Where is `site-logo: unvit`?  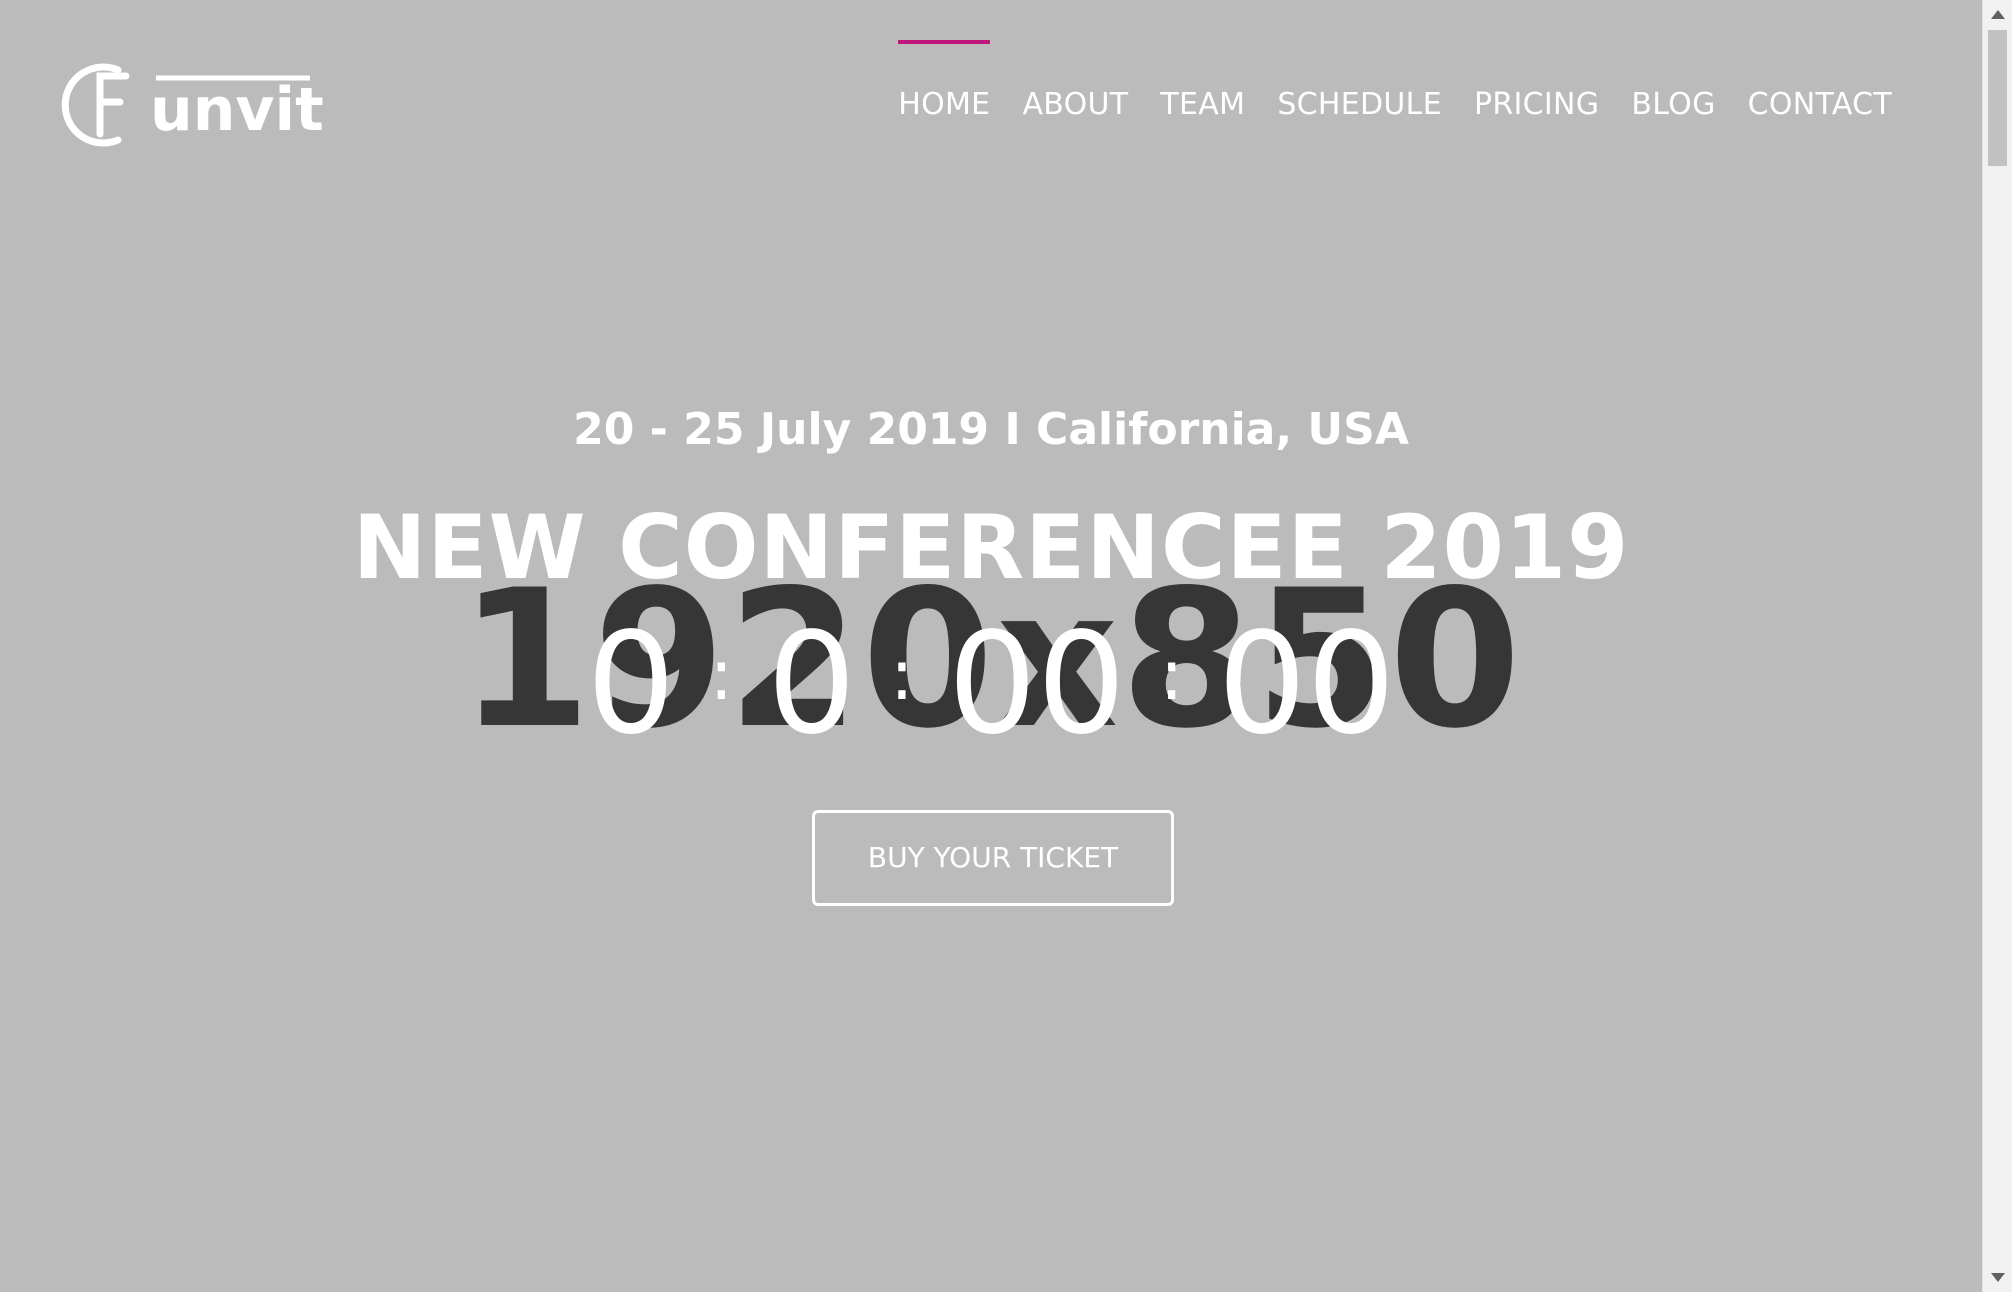
site-logo: unvit is located at coordinates (200, 105).